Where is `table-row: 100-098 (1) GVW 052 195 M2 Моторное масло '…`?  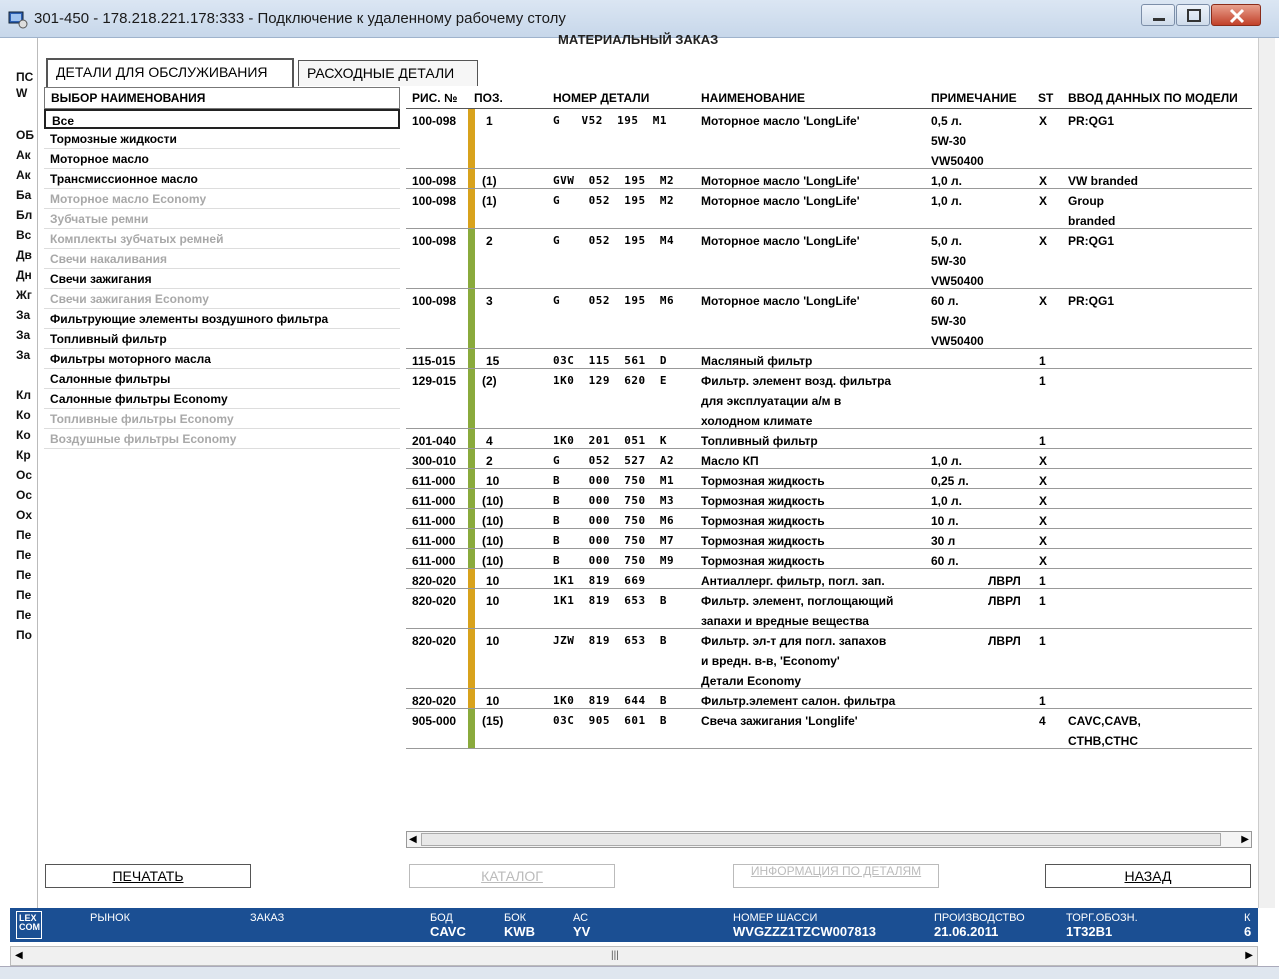 table-row: 100-098 (1) GVW 052 195 M2 Моторное масло '… is located at coordinates (829, 179).